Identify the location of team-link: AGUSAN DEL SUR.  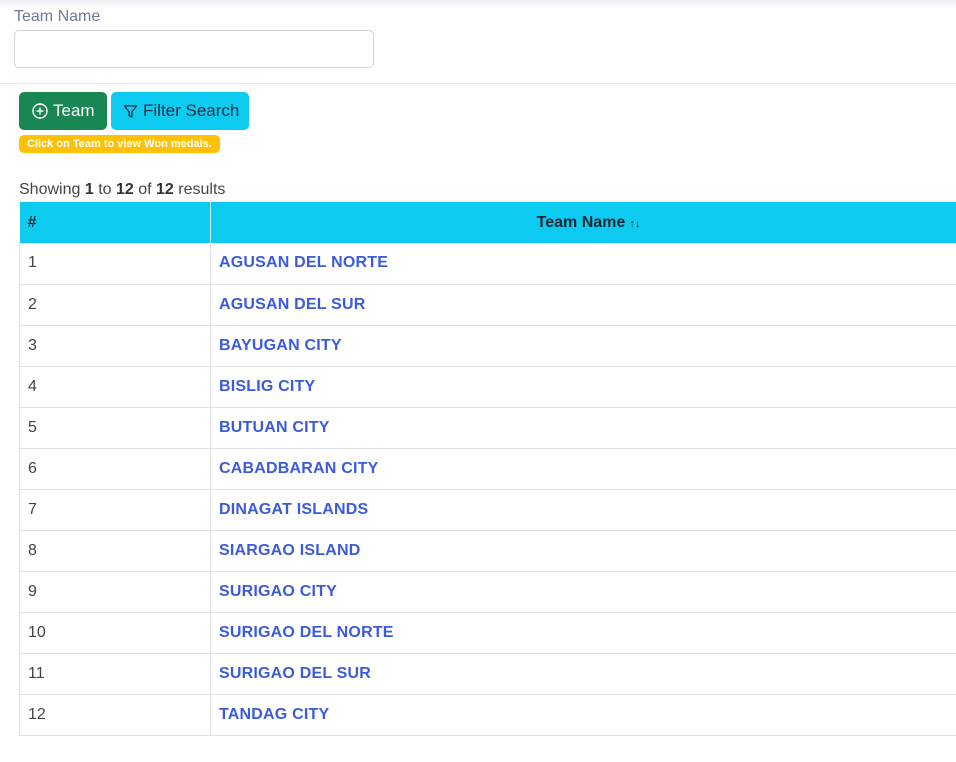
(292, 304).